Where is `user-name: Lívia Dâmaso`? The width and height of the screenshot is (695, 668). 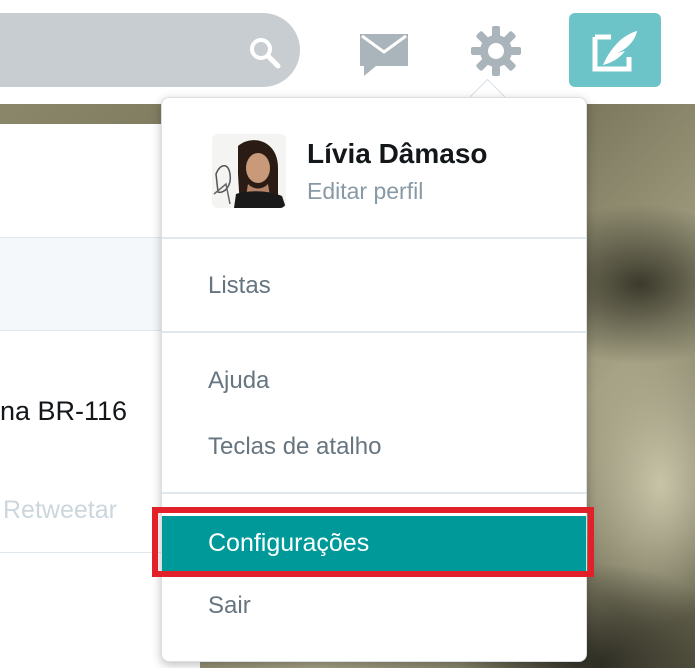 user-name: Lívia Dâmaso is located at coordinates (397, 154).